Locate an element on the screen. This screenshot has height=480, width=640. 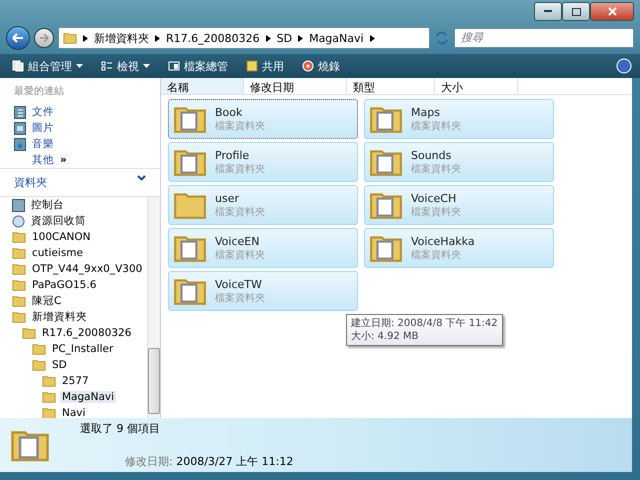
selection-summary: 選取了 9 個項目 is located at coordinates (120, 428).